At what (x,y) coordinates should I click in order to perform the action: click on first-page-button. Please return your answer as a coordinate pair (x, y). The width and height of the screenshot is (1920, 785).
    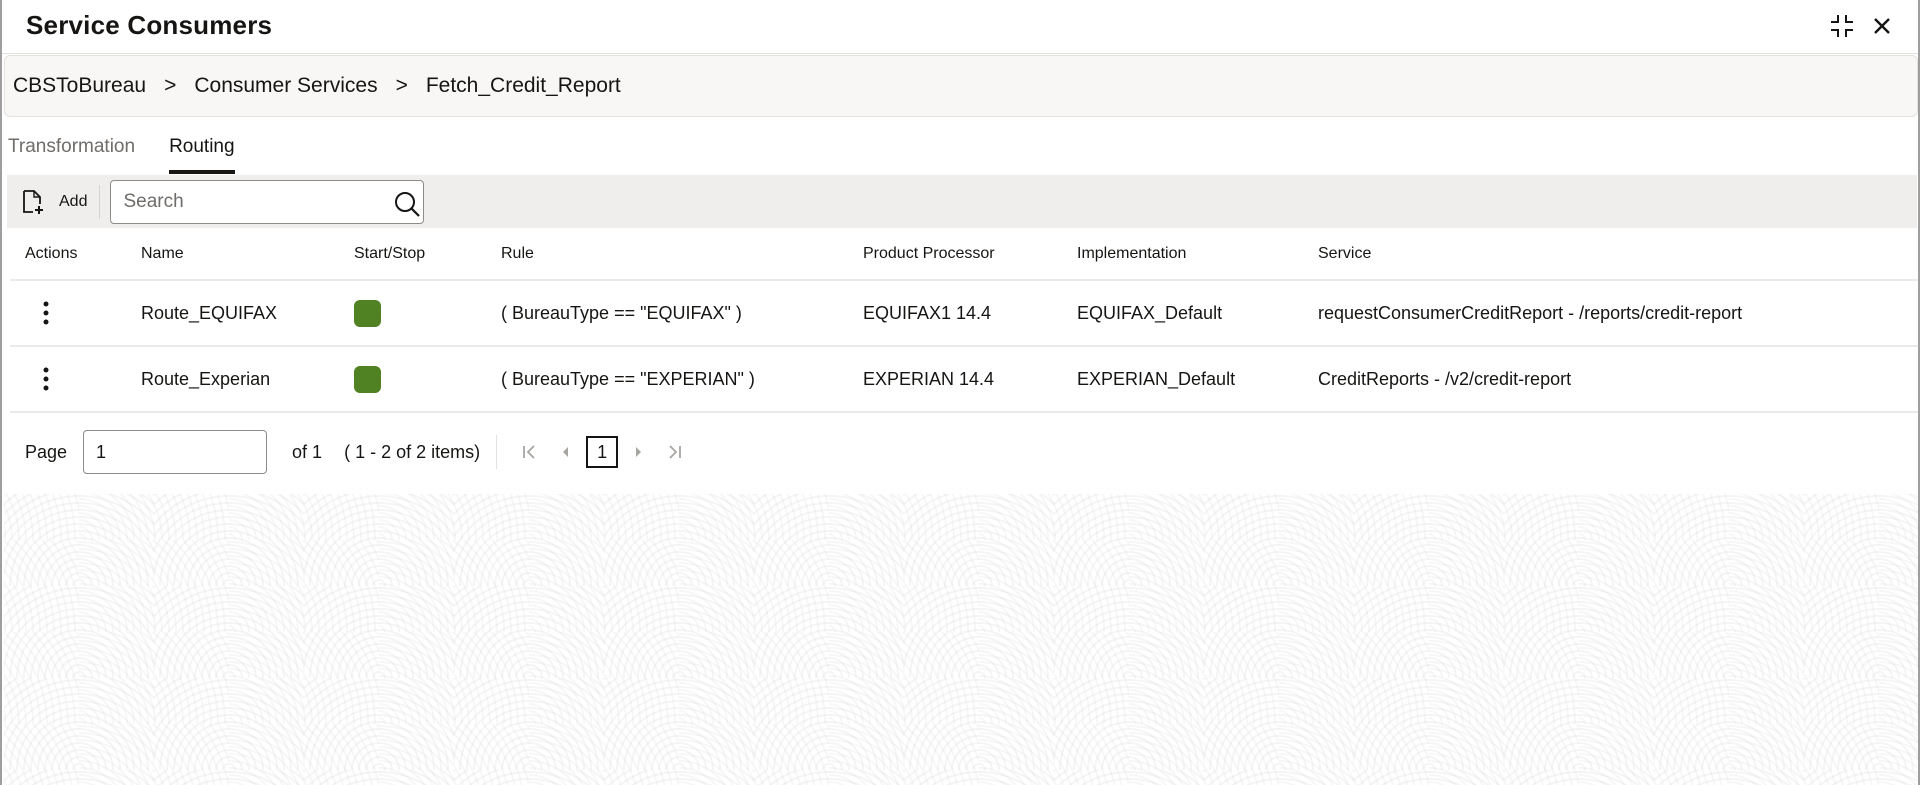
    Looking at the image, I should click on (529, 452).